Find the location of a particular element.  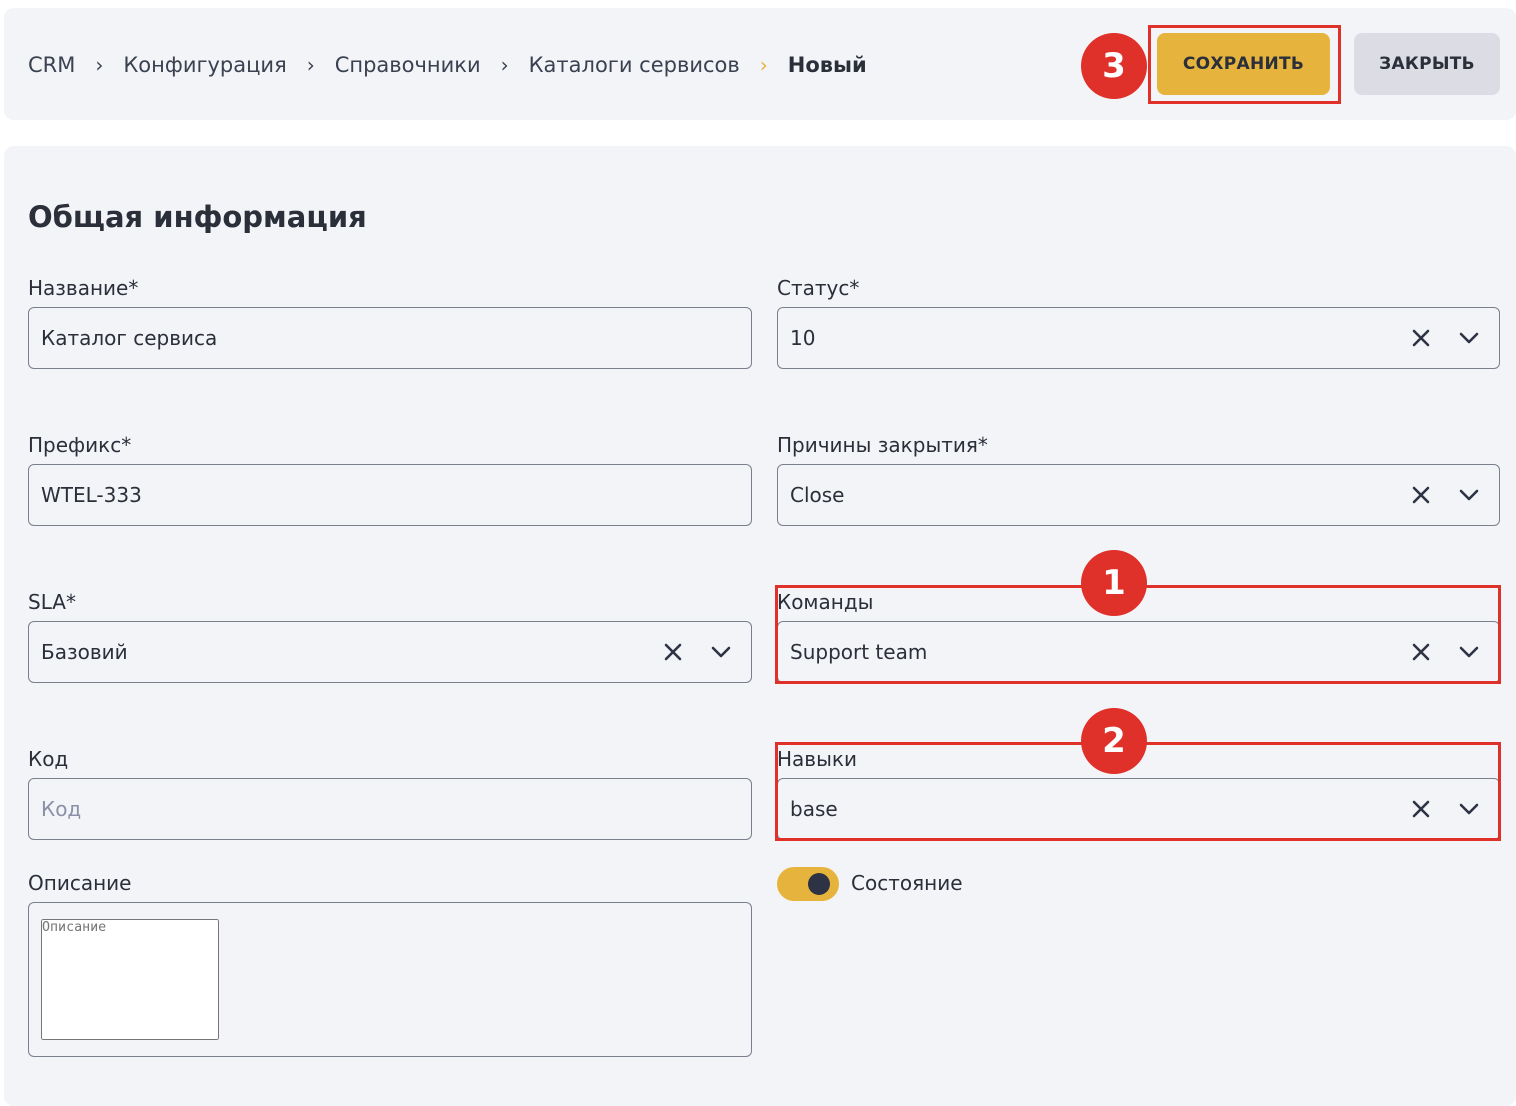

status-select: 10 is located at coordinates (1138, 338).